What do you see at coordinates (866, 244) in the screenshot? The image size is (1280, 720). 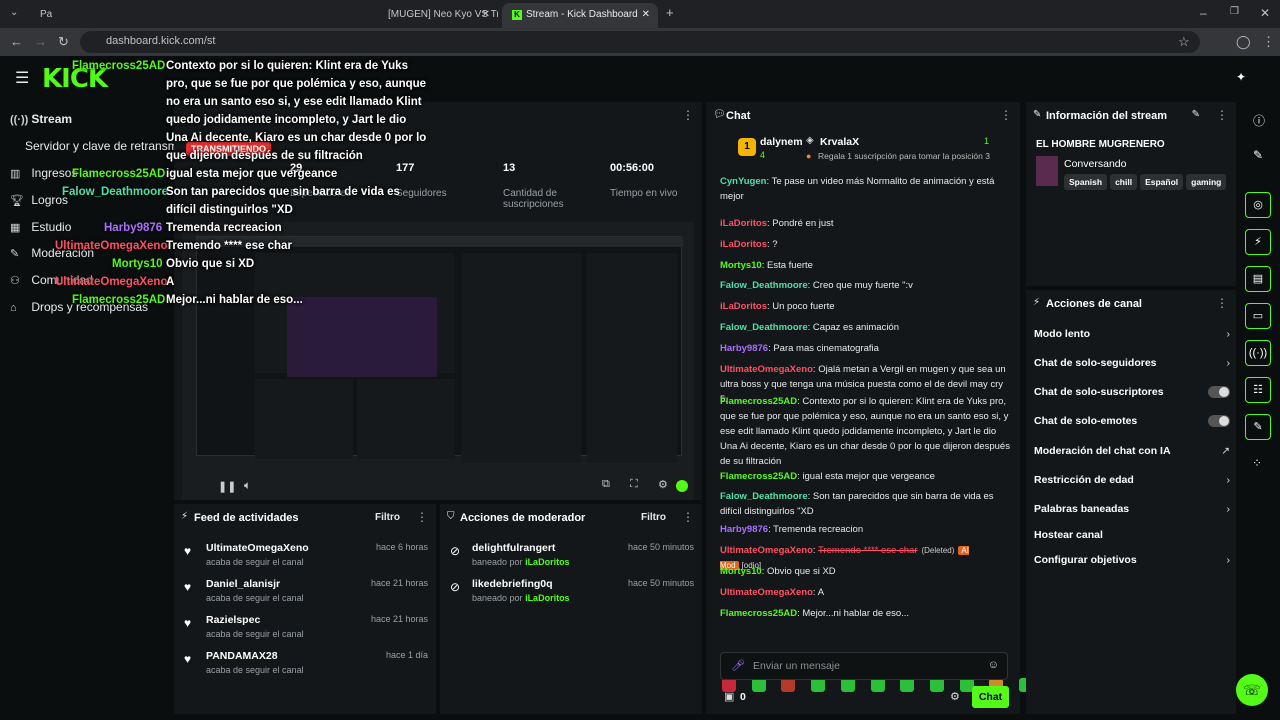 I see `chat-message: iLaDoritos: ?` at bounding box center [866, 244].